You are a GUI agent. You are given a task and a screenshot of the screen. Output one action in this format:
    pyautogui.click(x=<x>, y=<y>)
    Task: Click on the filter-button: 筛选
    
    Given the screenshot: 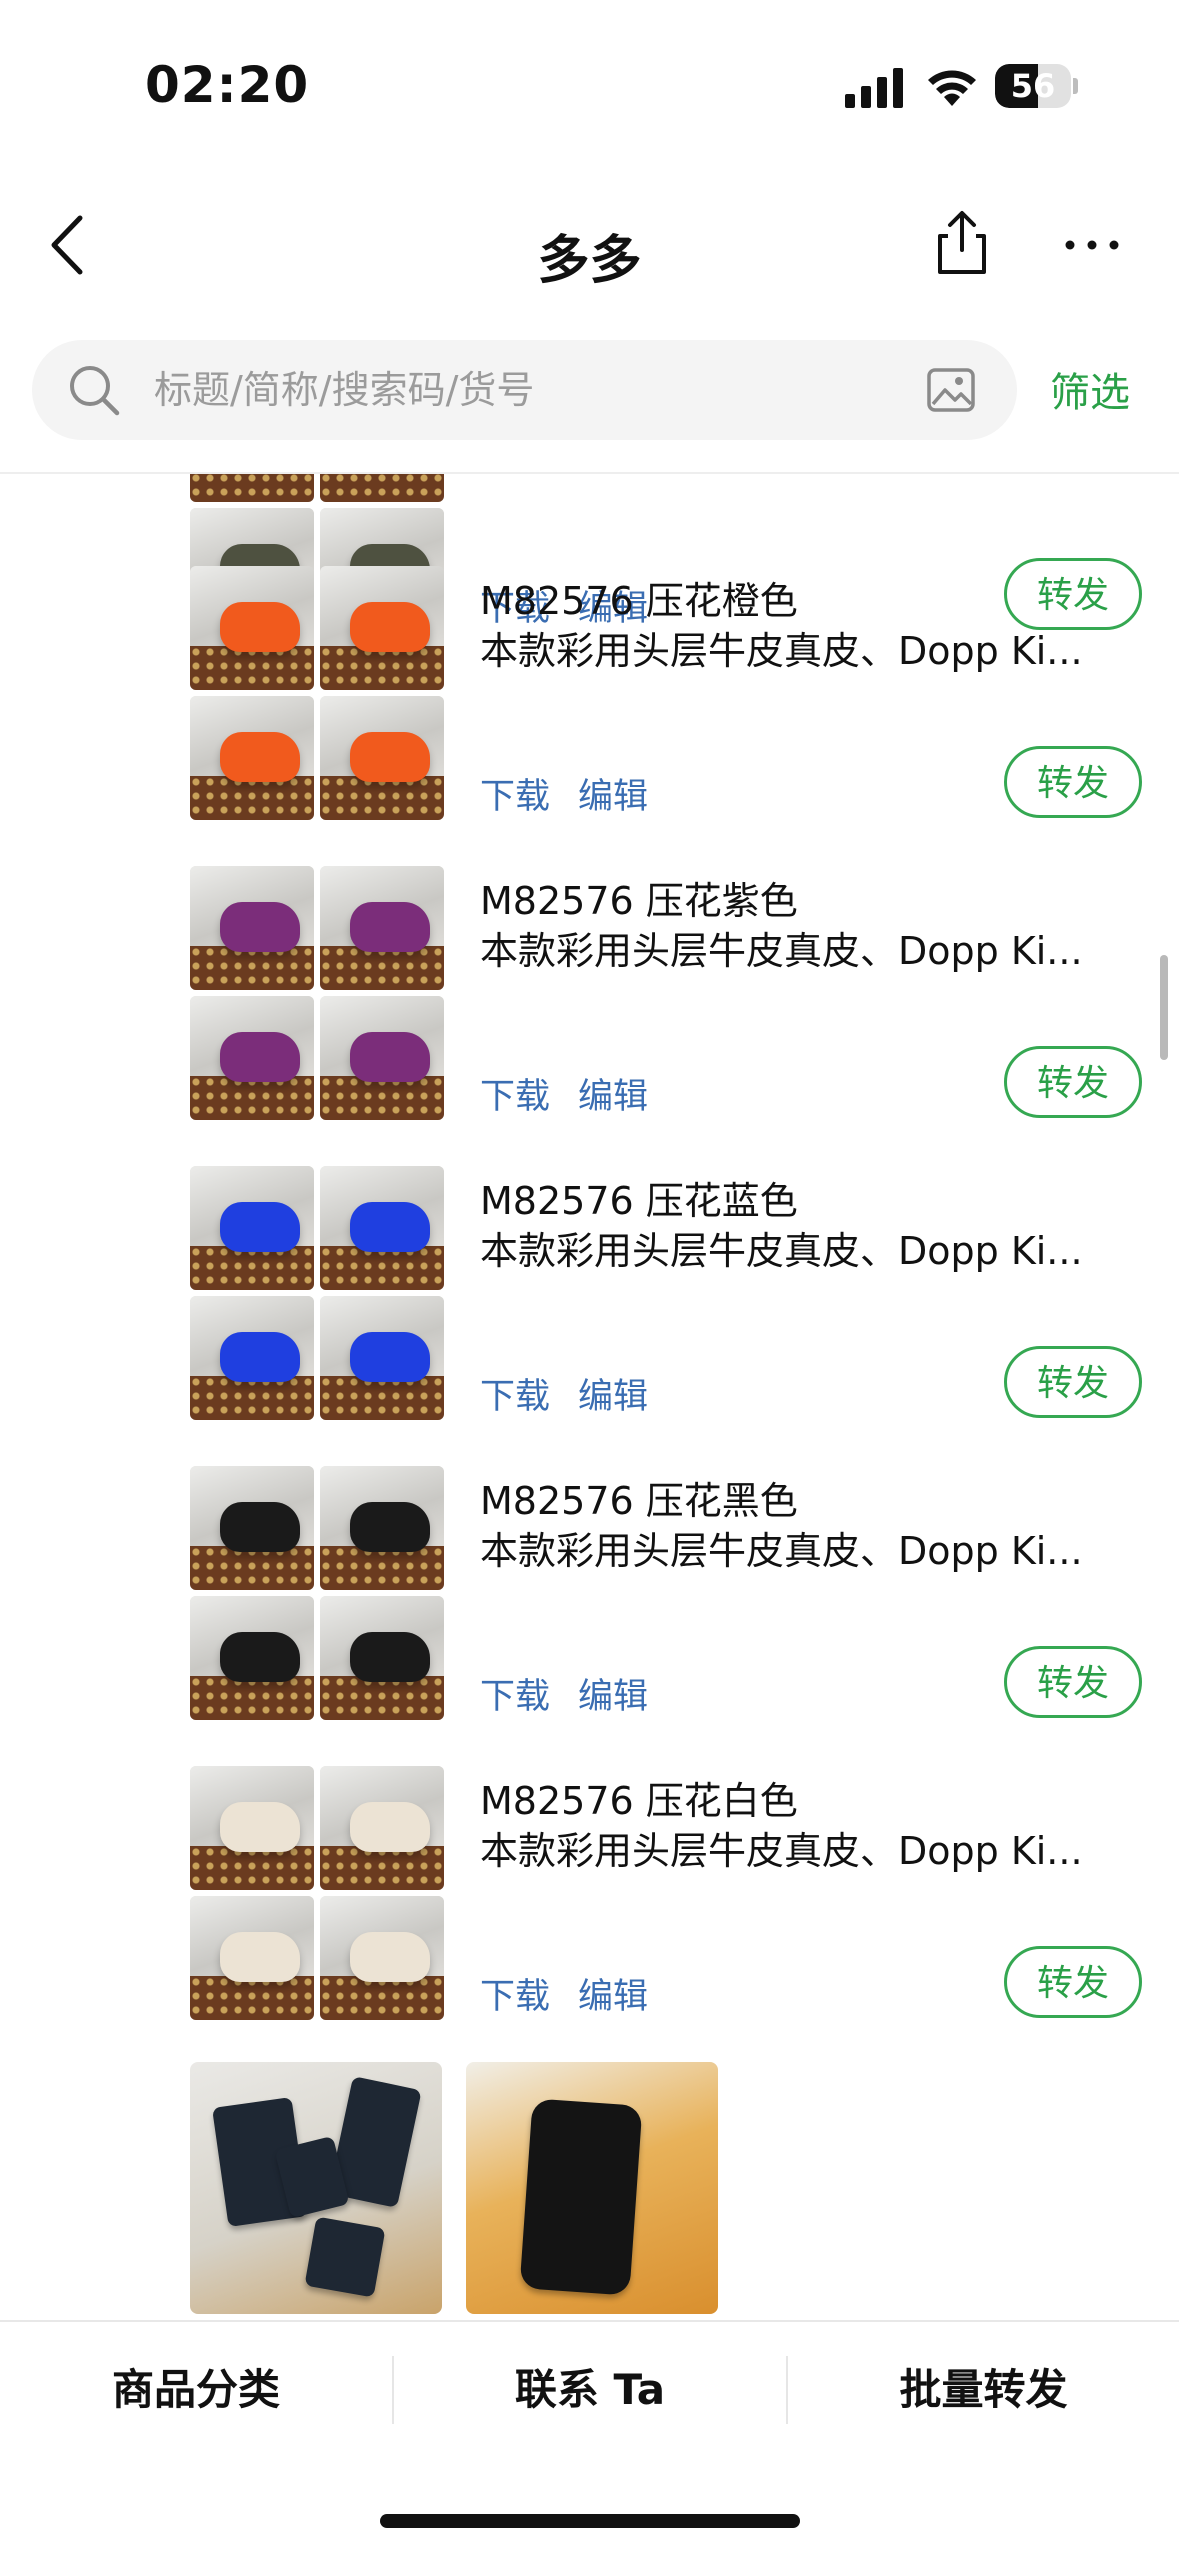 What is the action you would take?
    pyautogui.click(x=1090, y=389)
    